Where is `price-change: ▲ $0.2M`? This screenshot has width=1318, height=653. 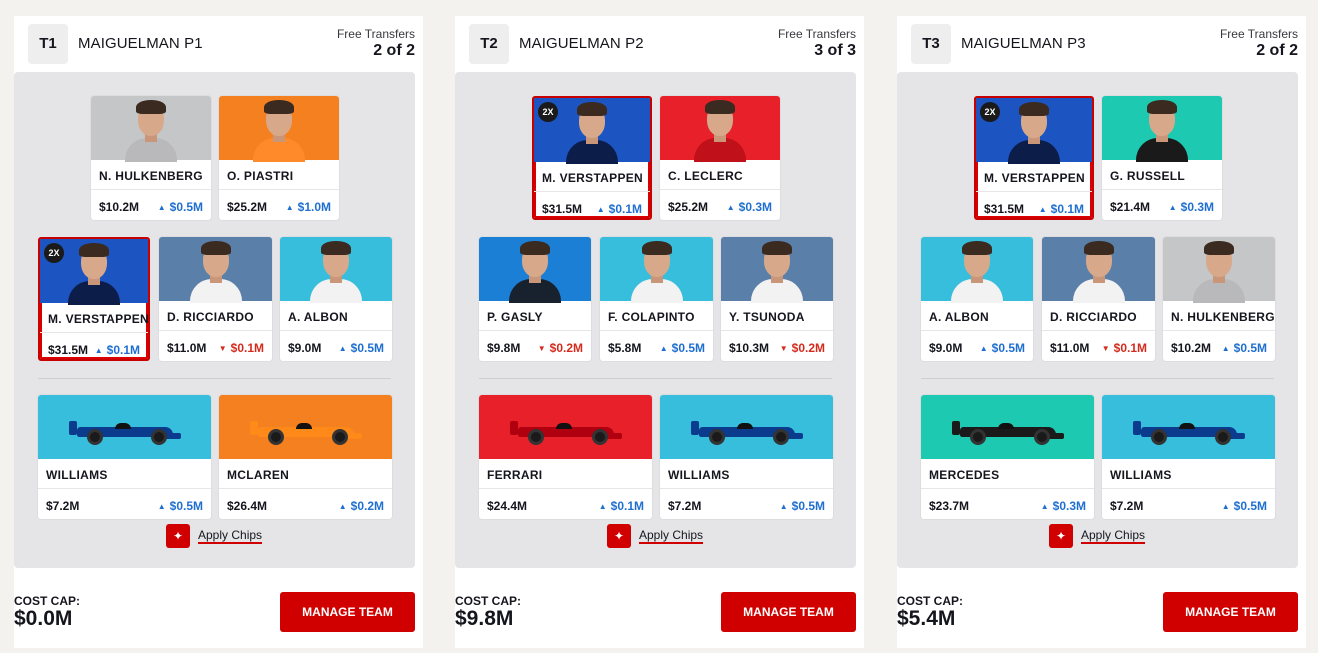 price-change: ▲ $0.2M is located at coordinates (361, 506).